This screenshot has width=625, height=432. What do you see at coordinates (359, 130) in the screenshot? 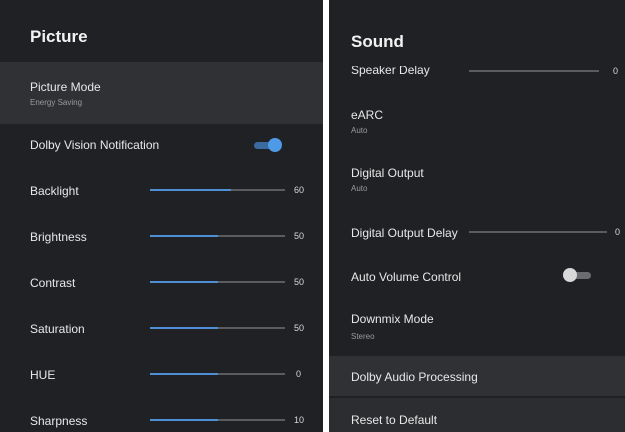
I see `earc-value: Auto` at bounding box center [359, 130].